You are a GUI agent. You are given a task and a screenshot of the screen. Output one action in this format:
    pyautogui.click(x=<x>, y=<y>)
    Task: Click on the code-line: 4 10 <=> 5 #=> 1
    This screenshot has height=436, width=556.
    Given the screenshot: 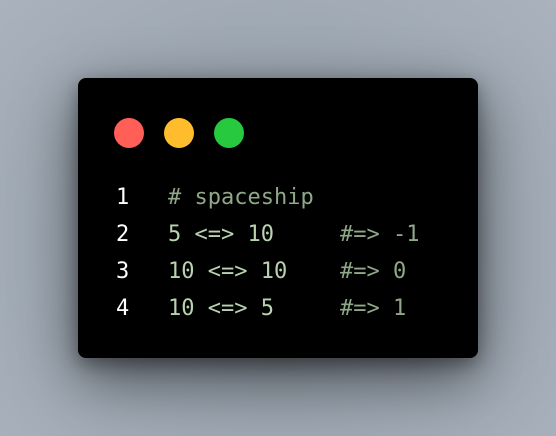 What is the action you would take?
    pyautogui.click(x=267, y=308)
    